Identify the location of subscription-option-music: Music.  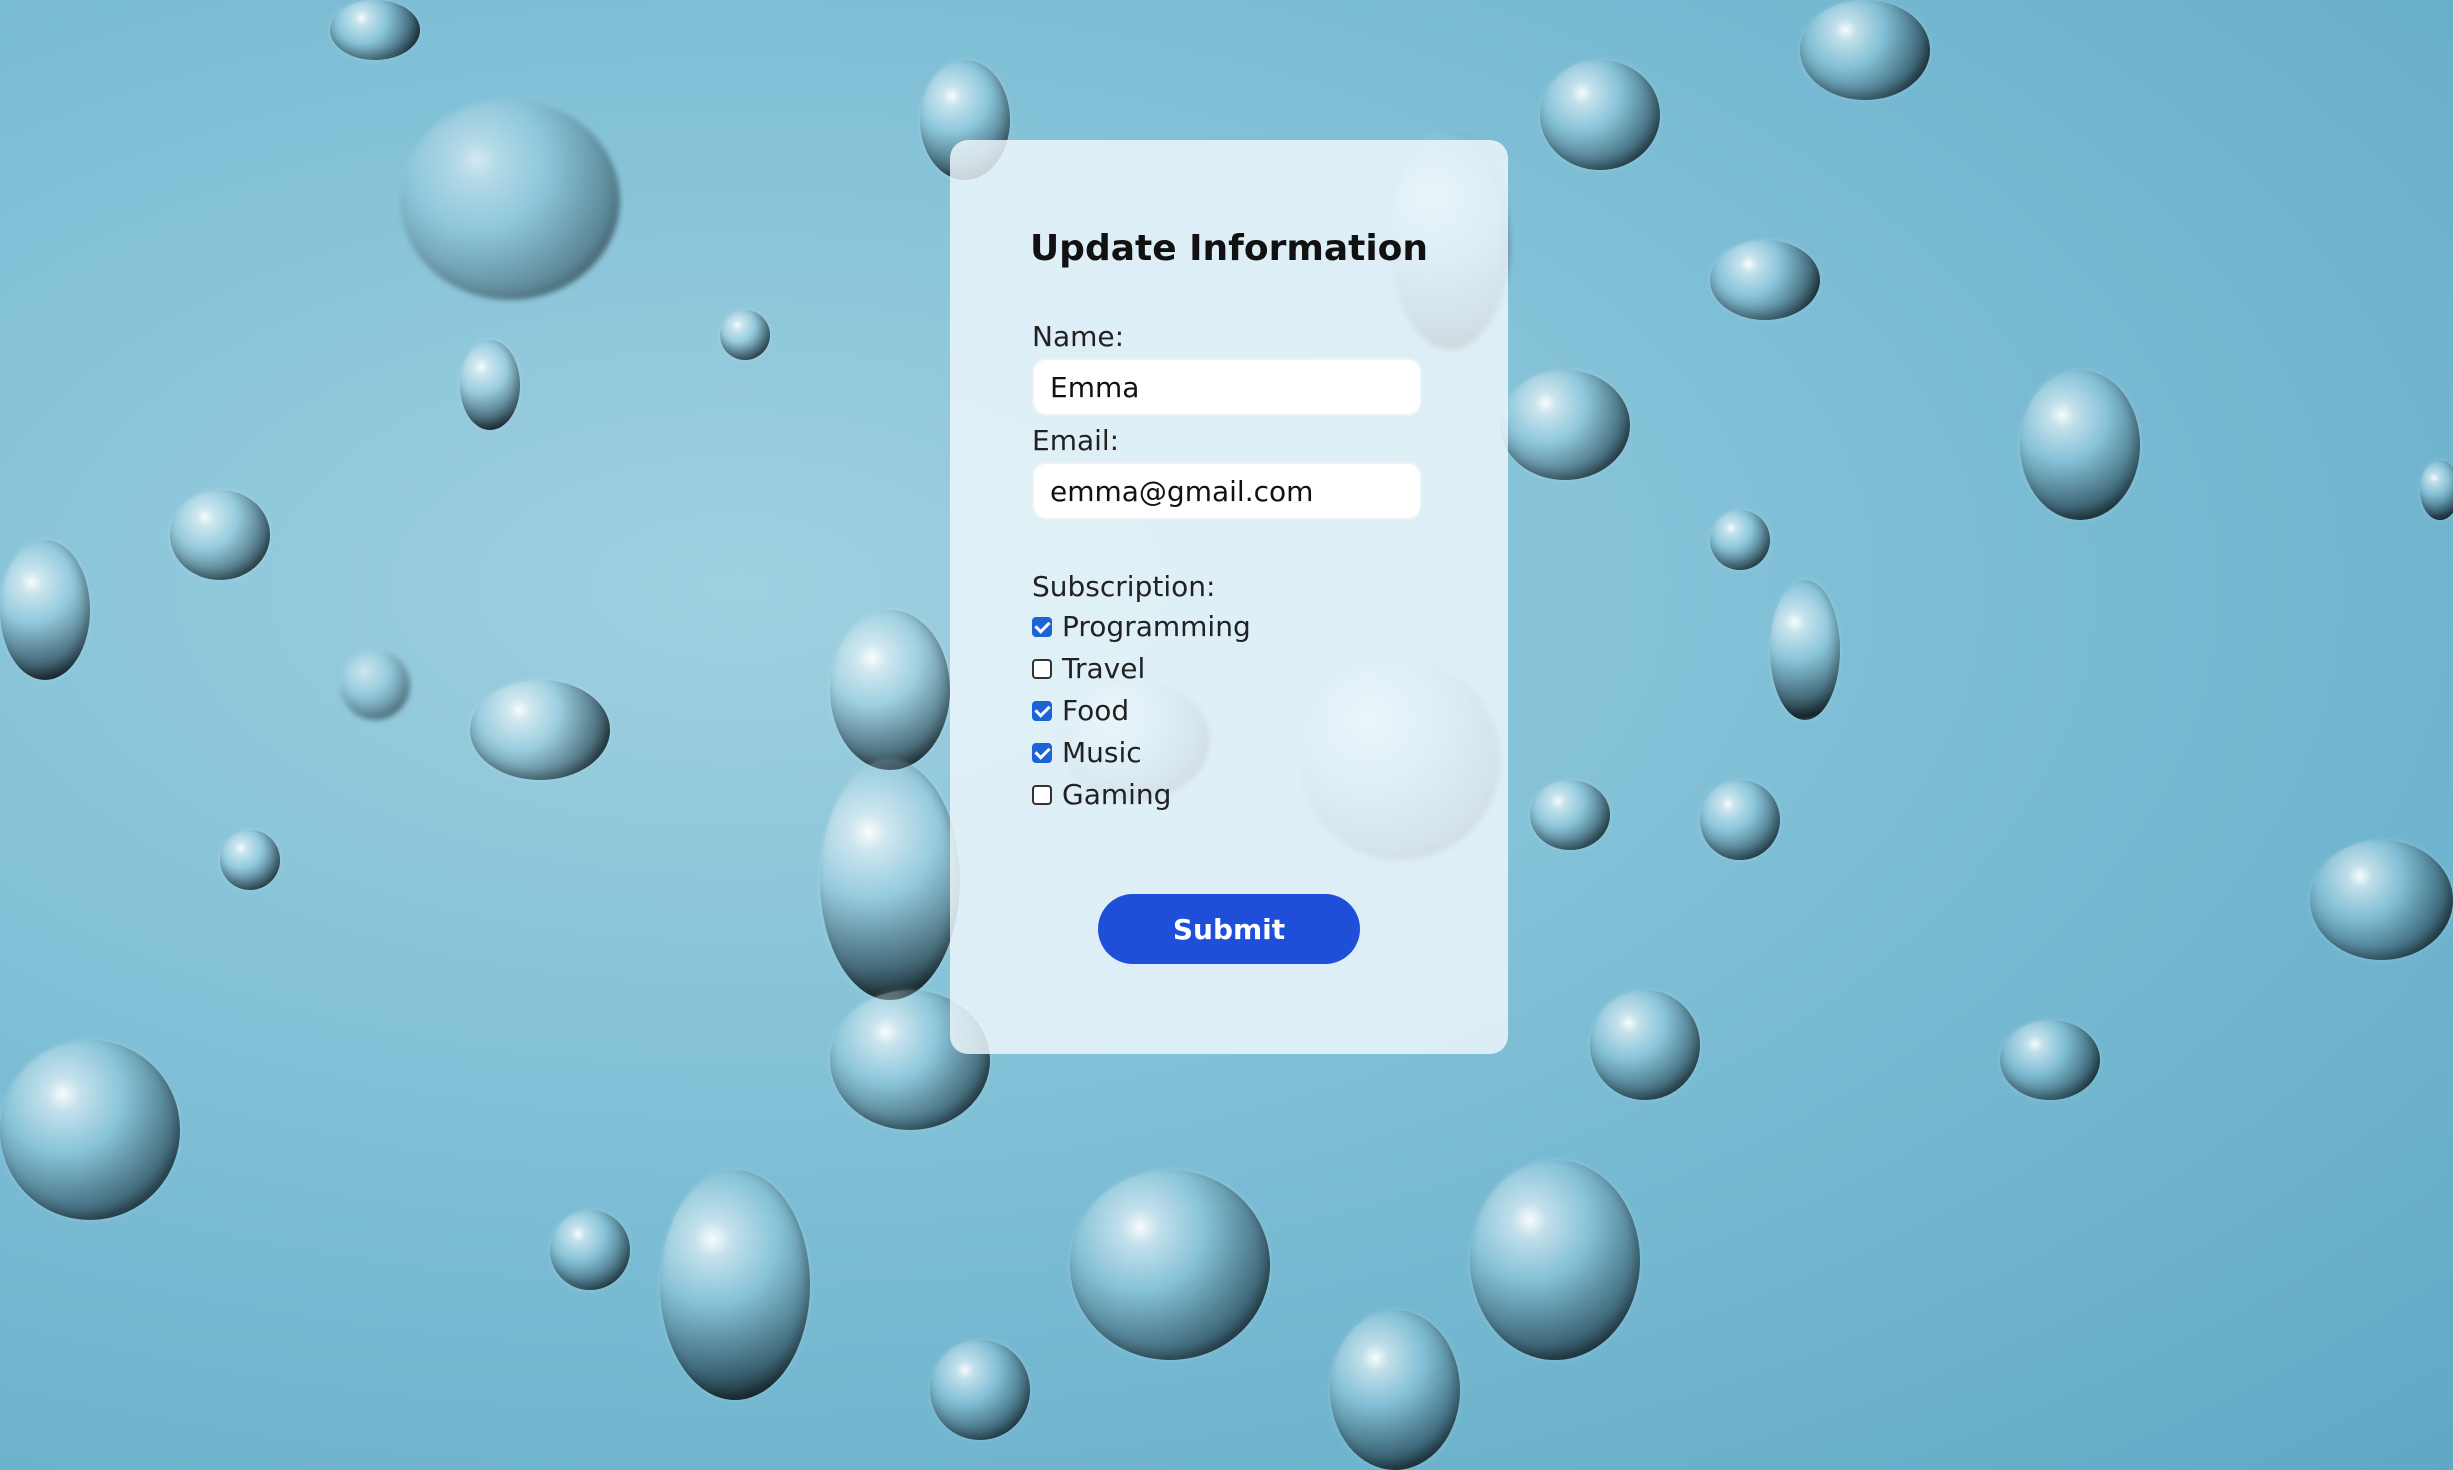
(1087, 752).